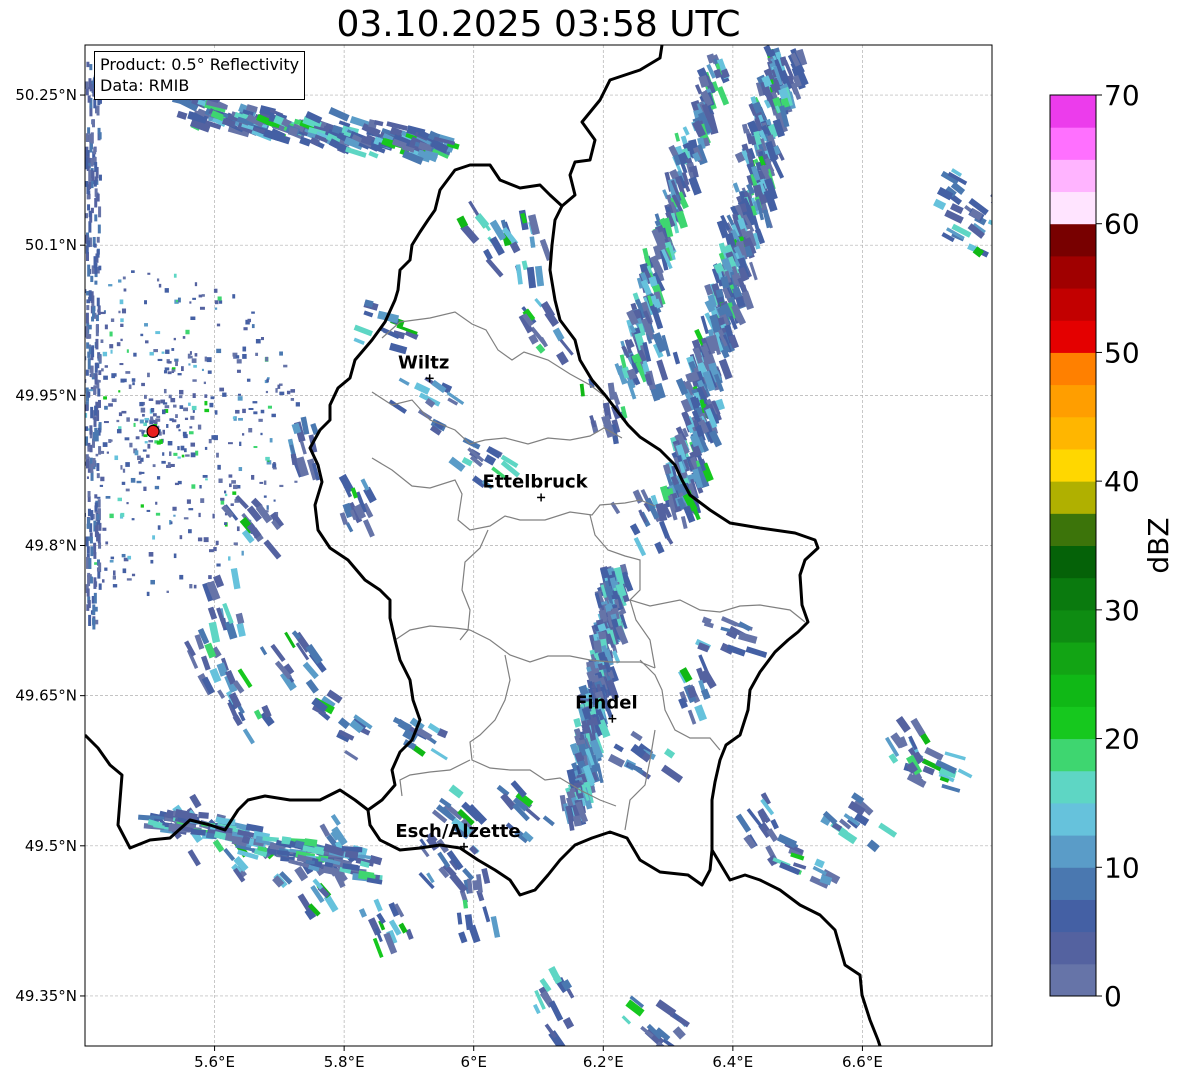 This screenshot has height=1081, width=1184. What do you see at coordinates (1113, 996) in the screenshot?
I see `colorbar-tick-label: 0` at bounding box center [1113, 996].